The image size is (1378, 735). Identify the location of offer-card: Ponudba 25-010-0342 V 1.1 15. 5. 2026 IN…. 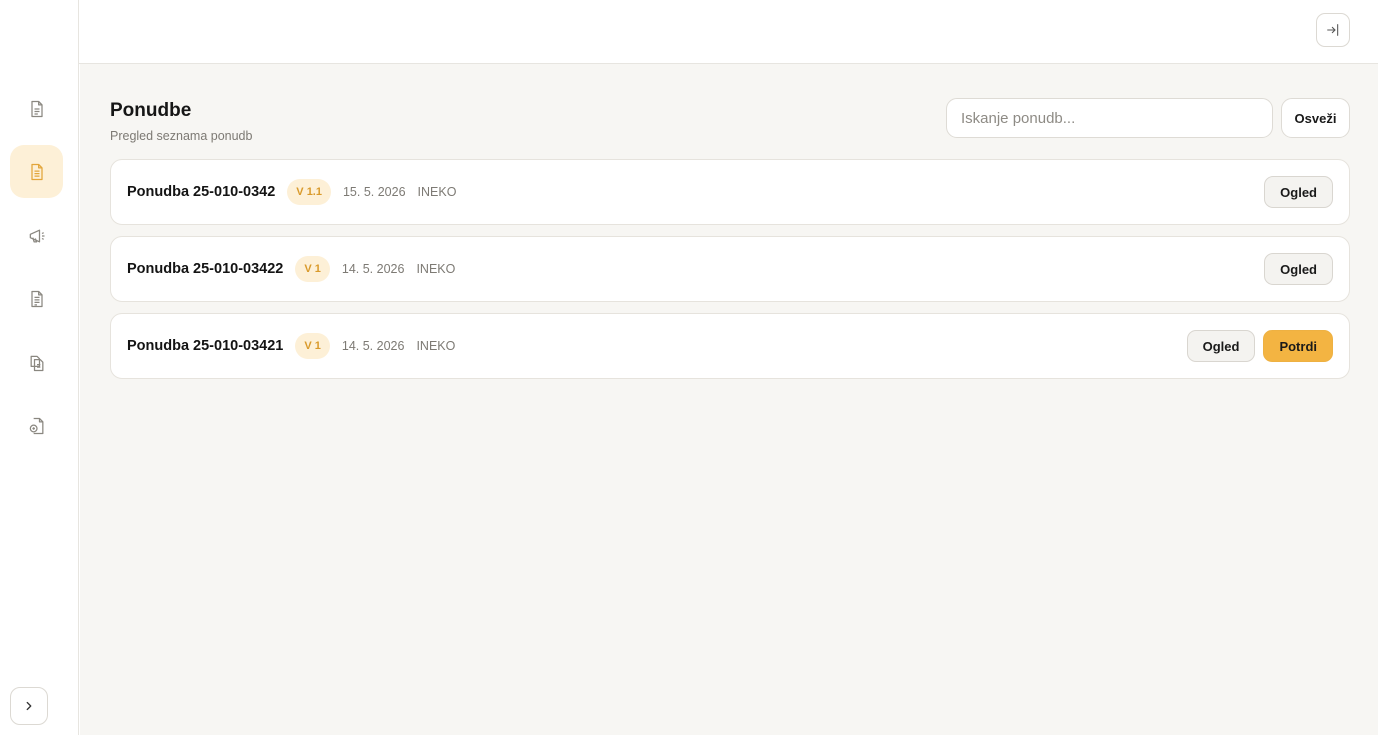
(730, 192).